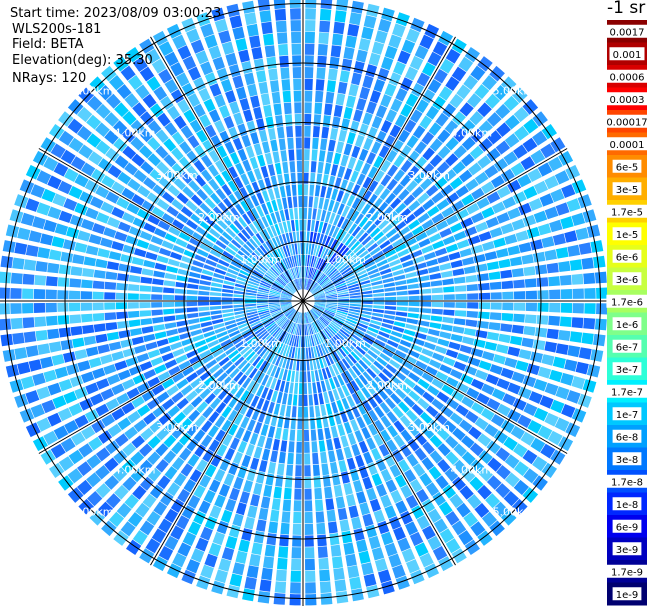 This screenshot has width=647, height=607. I want to click on range-label: 5.00km, so click(514, 511).